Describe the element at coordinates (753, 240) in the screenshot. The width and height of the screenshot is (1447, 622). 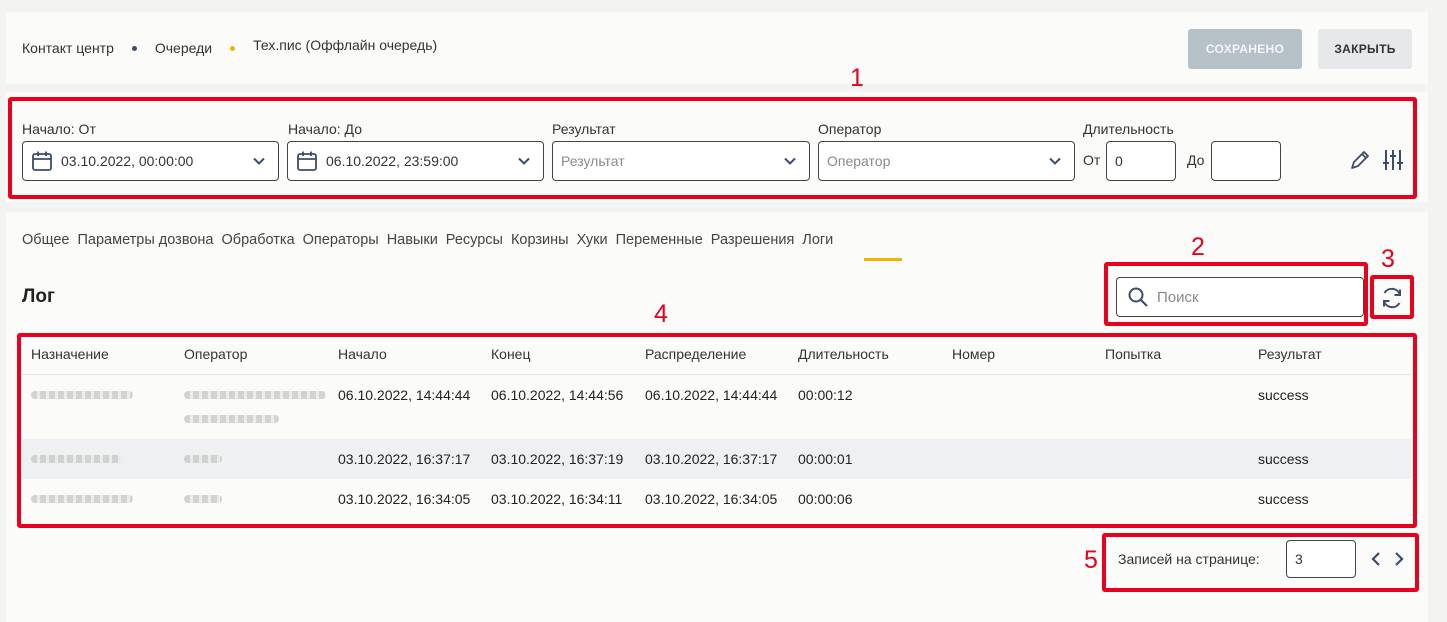
I see `tab-permissions: Разрешения` at that location.